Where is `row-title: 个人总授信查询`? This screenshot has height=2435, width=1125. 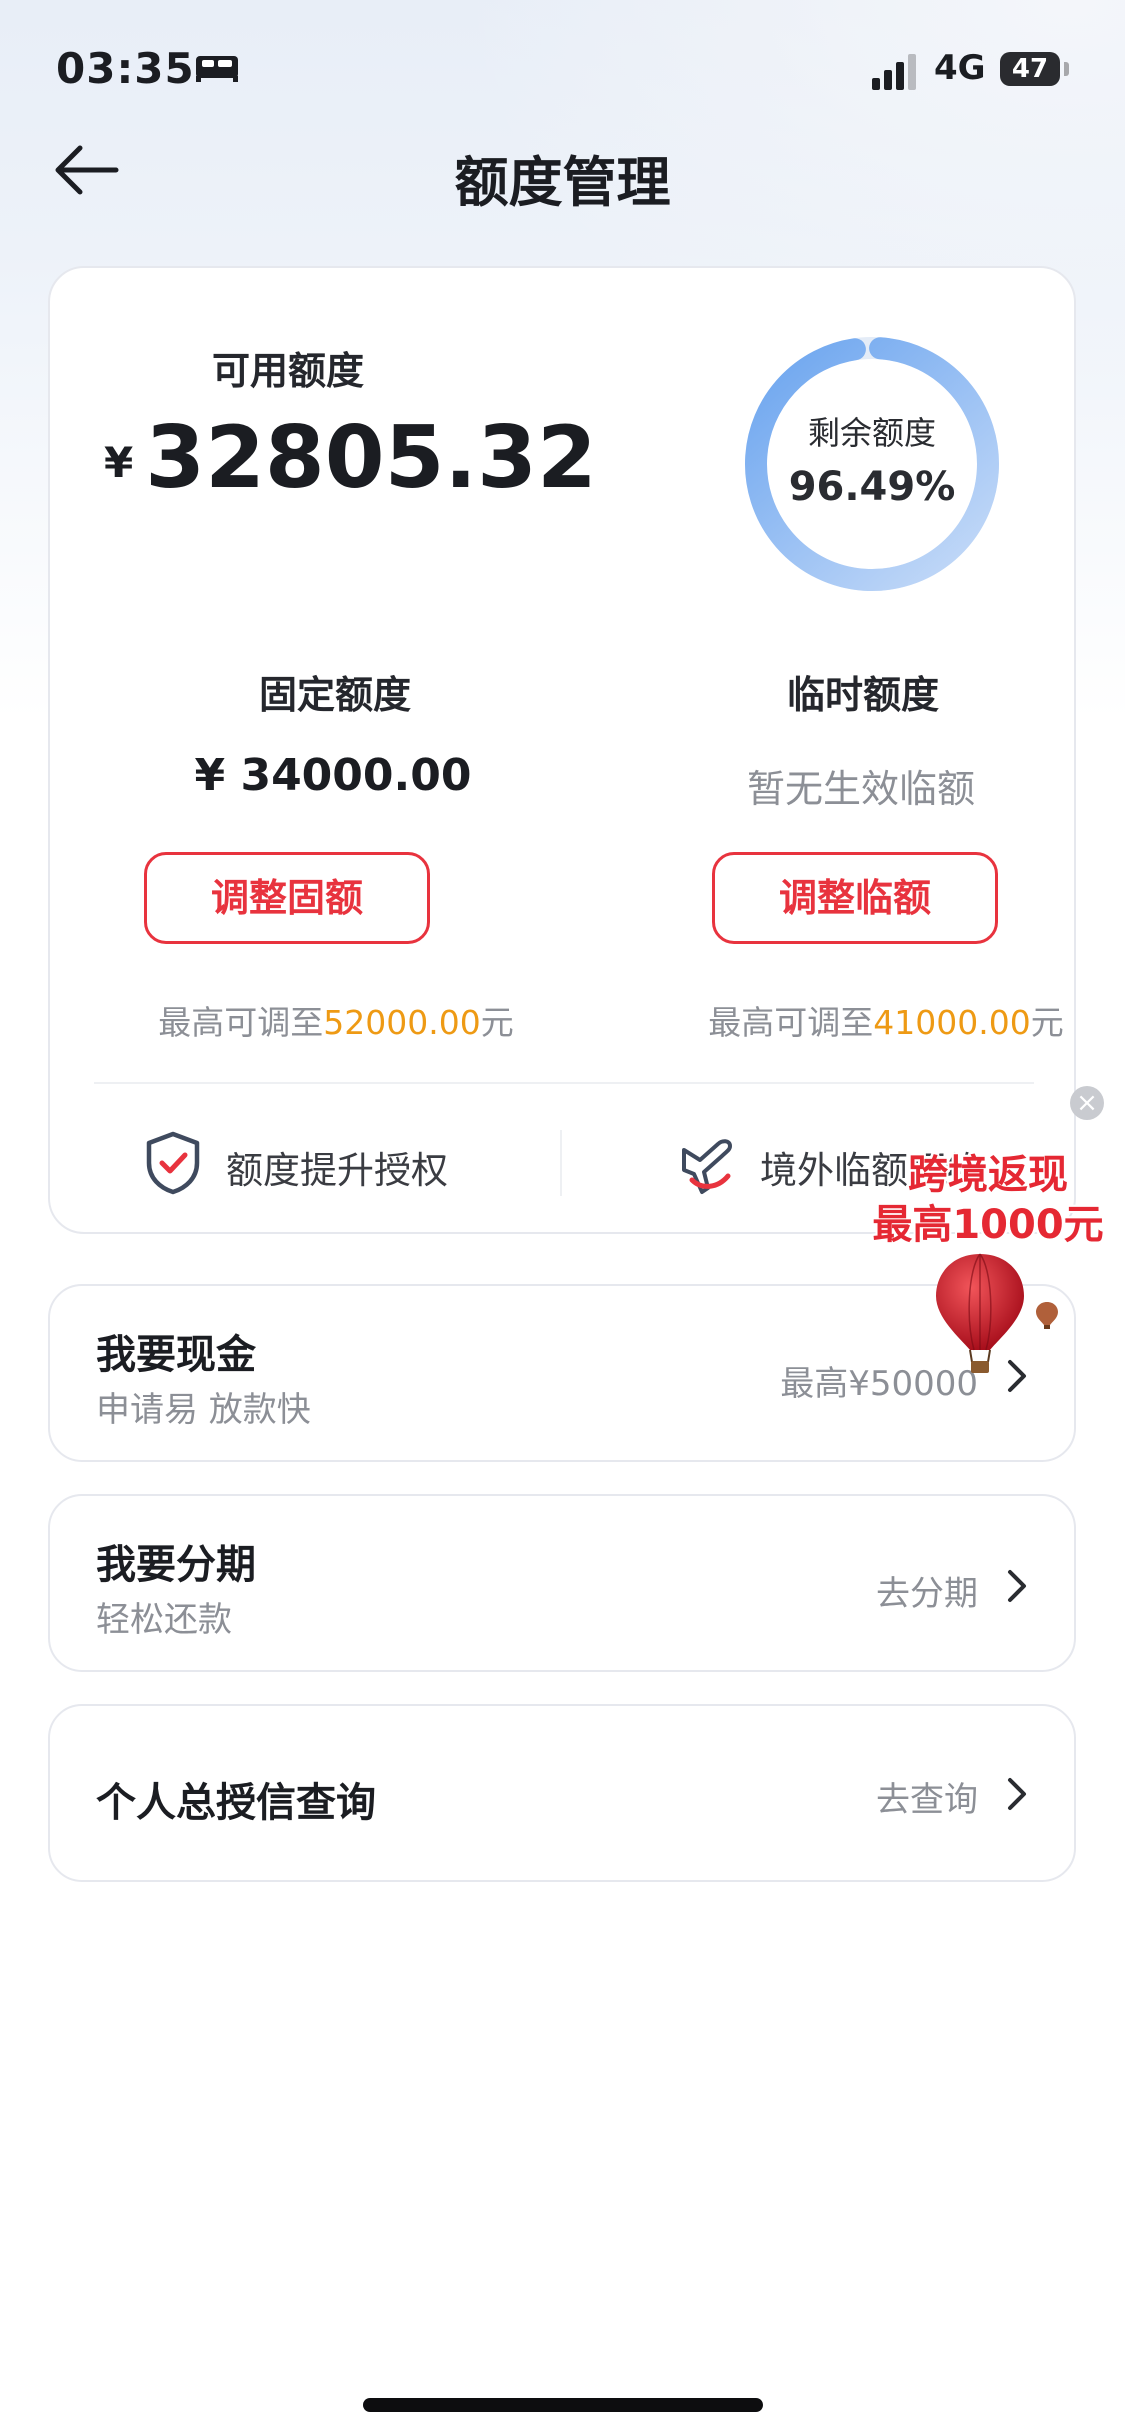 row-title: 个人总授信查询 is located at coordinates (236, 1803).